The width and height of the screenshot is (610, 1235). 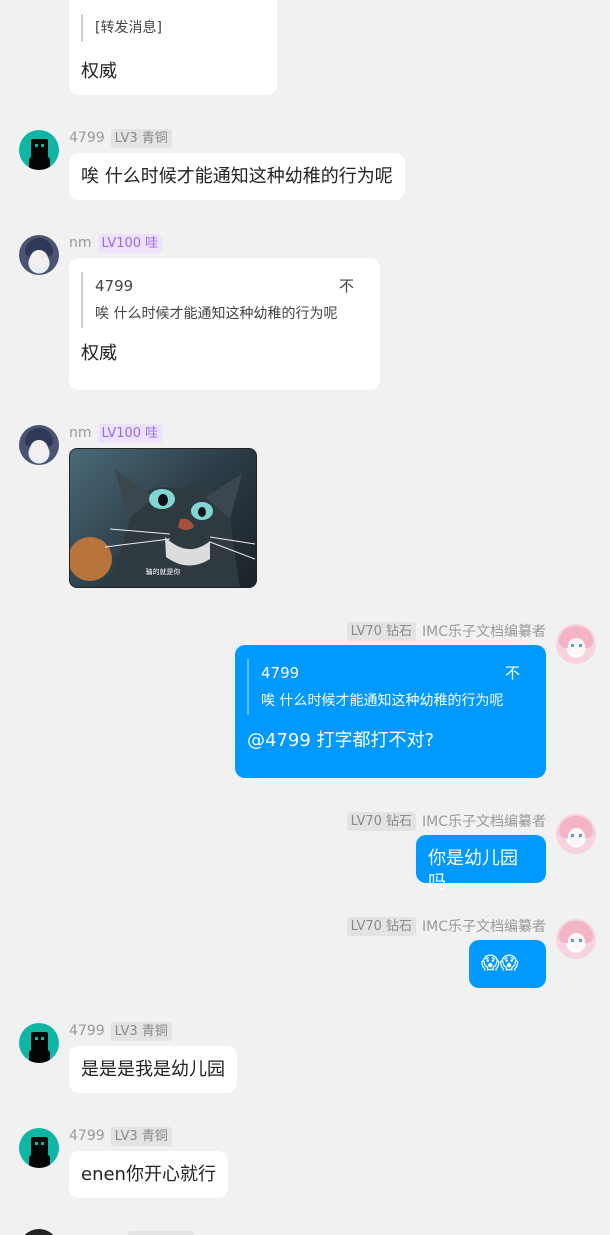 I want to click on cat-photo: 骗的就是你, so click(x=163, y=518).